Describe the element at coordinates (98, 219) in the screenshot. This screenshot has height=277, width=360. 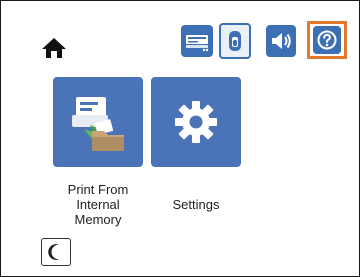
I see `label-line: Memory` at that location.